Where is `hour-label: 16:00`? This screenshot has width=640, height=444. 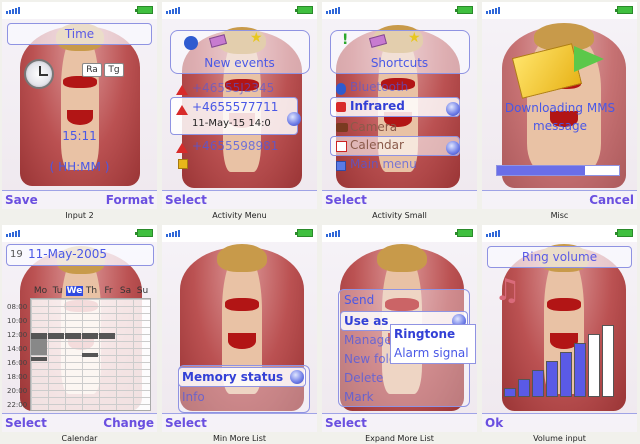 hour-label: 16:00 is located at coordinates (17, 363).